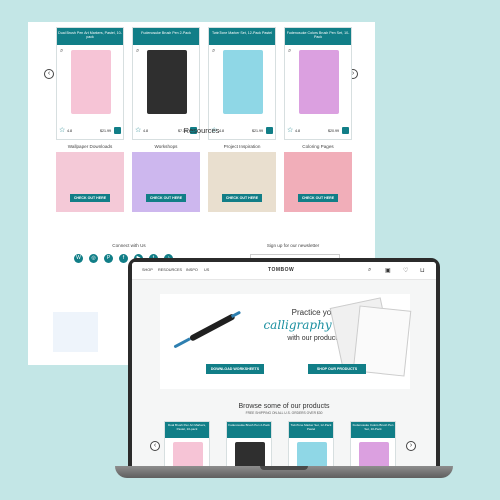 The image size is (500, 500). I want to click on search-icon: ⌕, so click(369, 270).